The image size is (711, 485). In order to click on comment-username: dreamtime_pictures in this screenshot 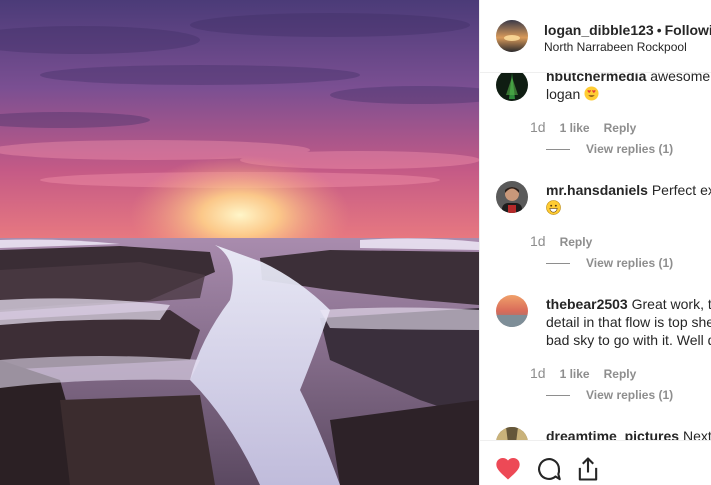, I will do `click(612, 434)`.